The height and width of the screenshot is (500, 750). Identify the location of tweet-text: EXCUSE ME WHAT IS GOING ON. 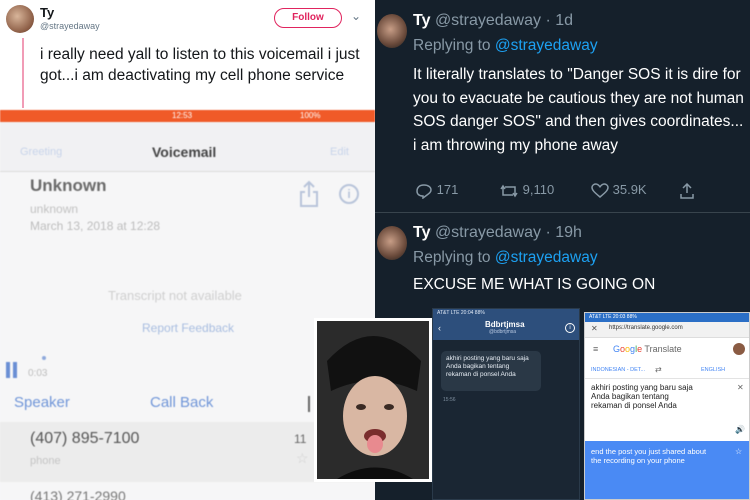
(534, 284).